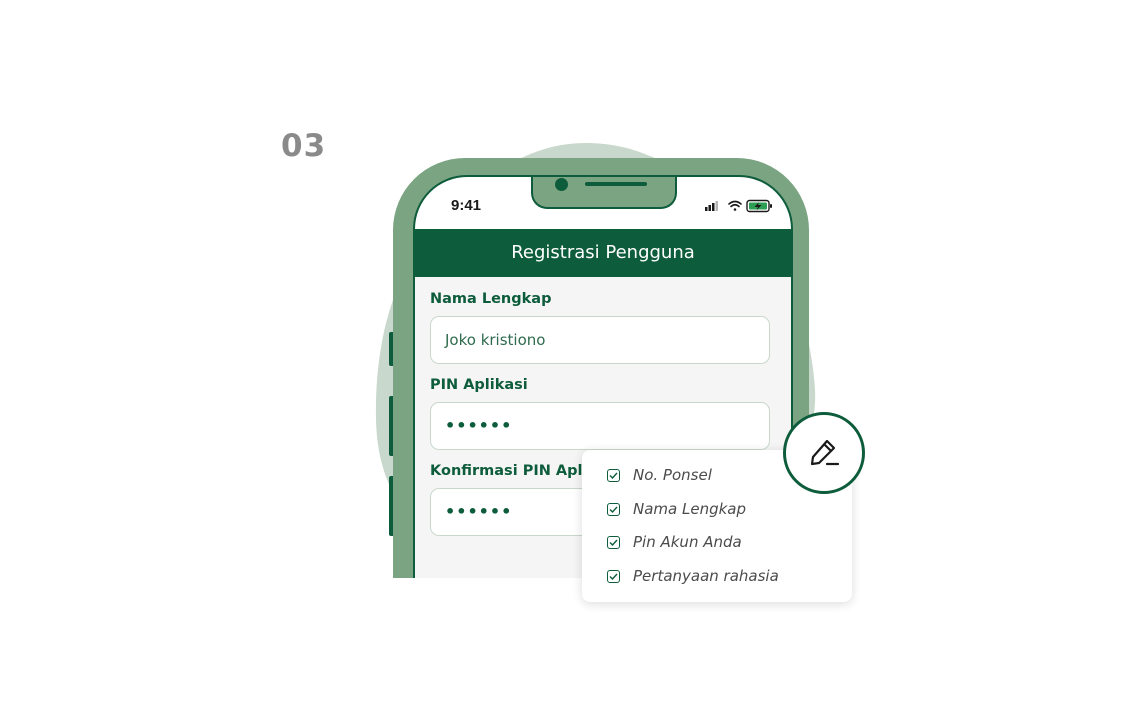 This screenshot has height=722, width=1148. I want to click on pencil-edit-icon, so click(825, 452).